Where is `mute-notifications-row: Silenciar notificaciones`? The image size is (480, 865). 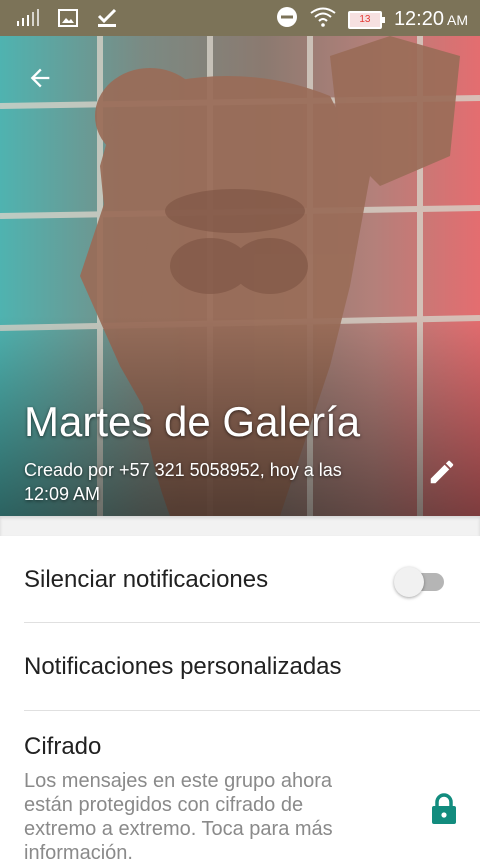
mute-notifications-row: Silenciar notificaciones is located at coordinates (240, 579).